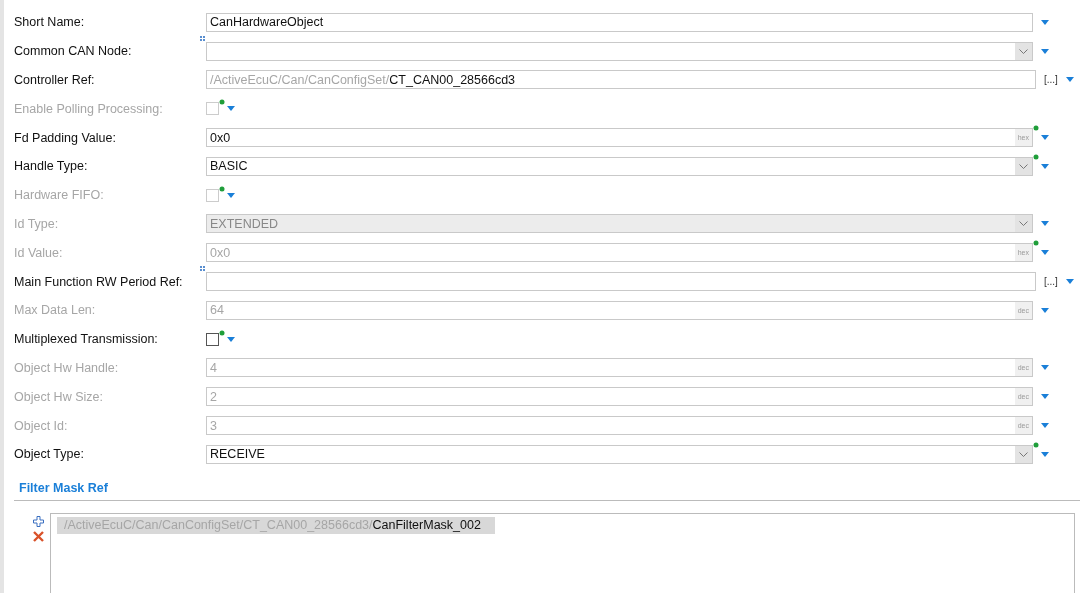 The image size is (1080, 593). What do you see at coordinates (86, 339) in the screenshot?
I see `field-label: Multiplexed Transmission:` at bounding box center [86, 339].